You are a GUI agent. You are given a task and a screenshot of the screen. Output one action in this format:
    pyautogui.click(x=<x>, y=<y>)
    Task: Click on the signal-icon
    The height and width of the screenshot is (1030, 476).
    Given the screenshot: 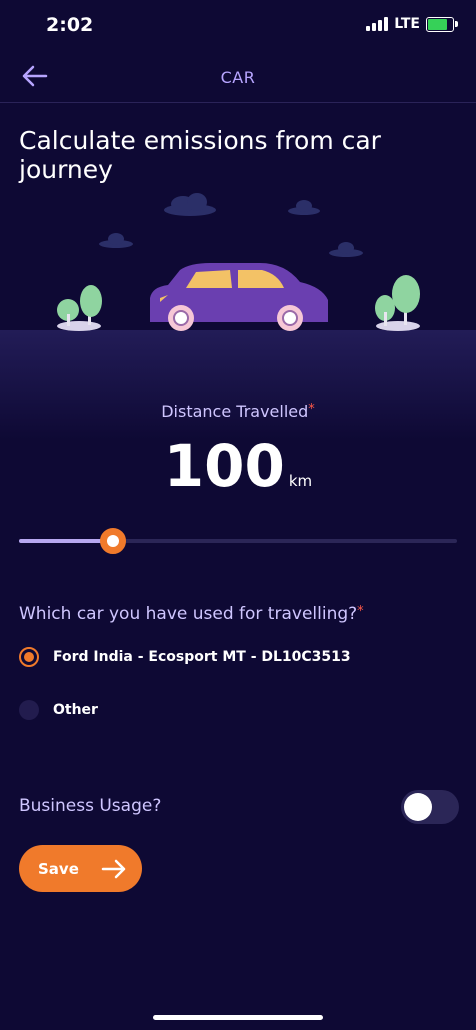 What is the action you would take?
    pyautogui.click(x=377, y=24)
    